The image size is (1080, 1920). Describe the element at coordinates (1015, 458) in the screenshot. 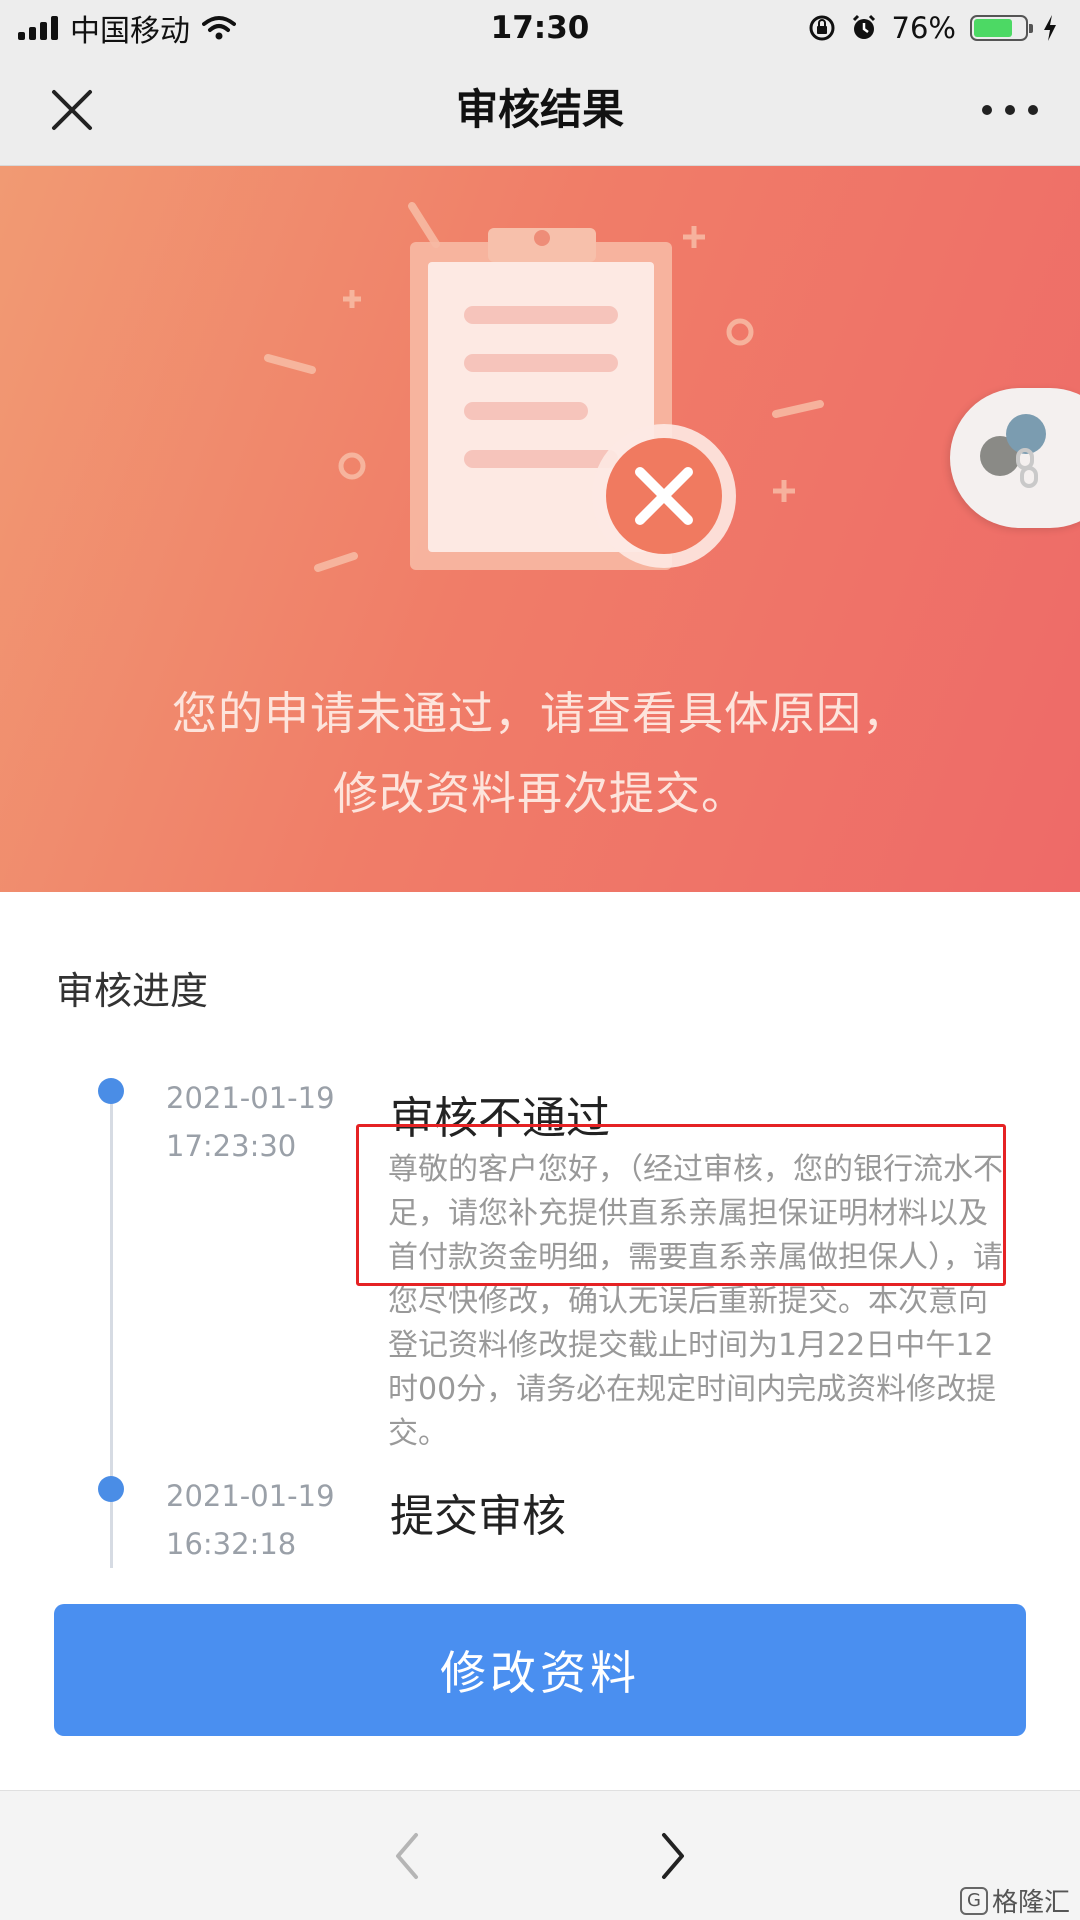

I see `floating-chat-bubble` at that location.